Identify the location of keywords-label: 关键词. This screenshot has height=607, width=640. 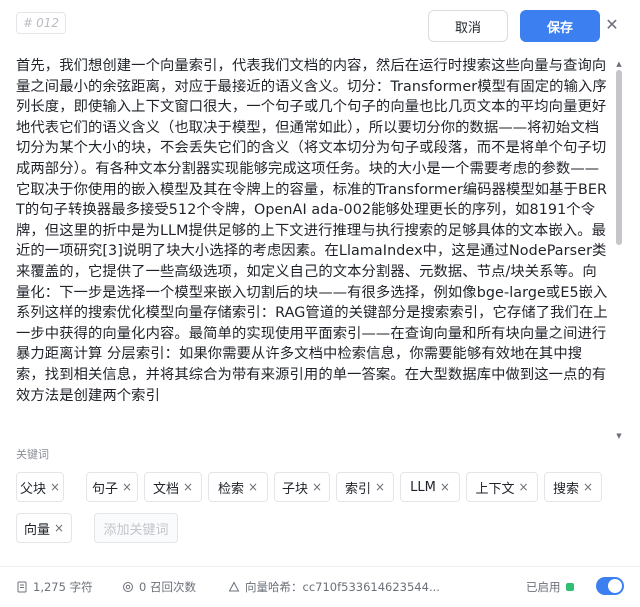
(32, 454).